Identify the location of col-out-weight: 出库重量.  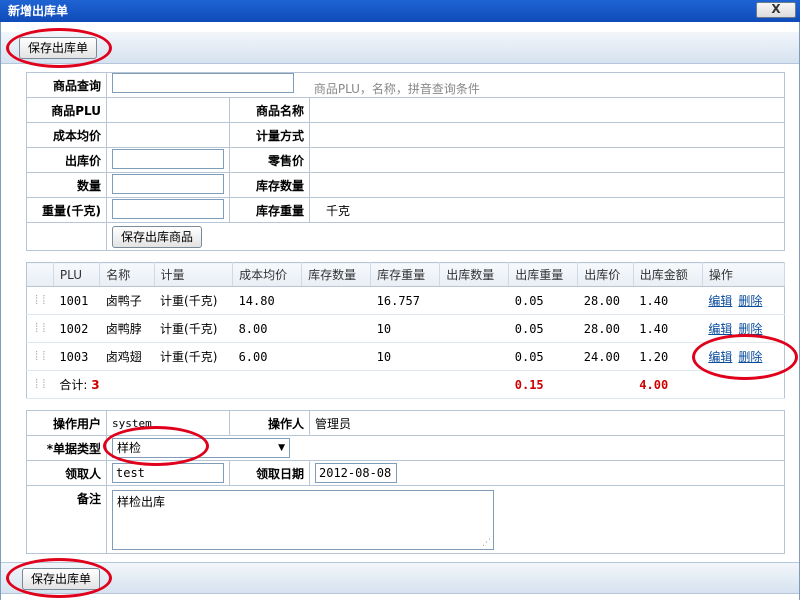
(543, 274).